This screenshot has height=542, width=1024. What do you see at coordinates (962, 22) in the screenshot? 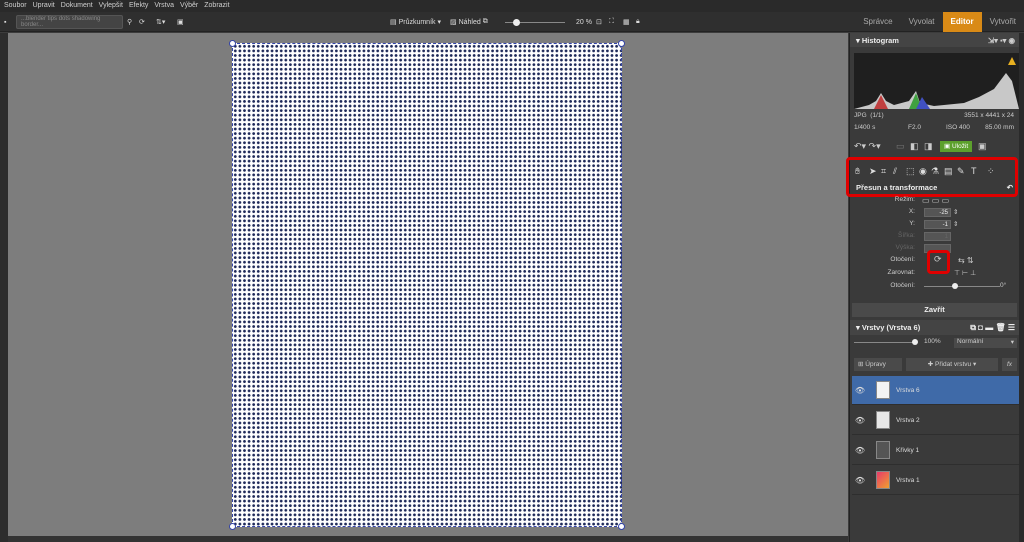
I see `tab-editor: Editor` at bounding box center [962, 22].